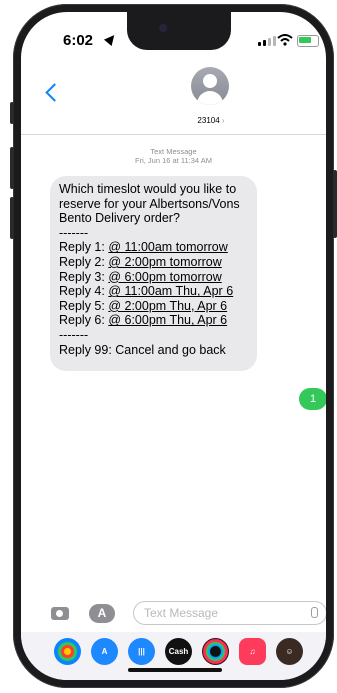 The height and width of the screenshot is (693, 337). What do you see at coordinates (164, 262) in the screenshot?
I see `option-slot-link: @ 2:00pm tomorrow` at bounding box center [164, 262].